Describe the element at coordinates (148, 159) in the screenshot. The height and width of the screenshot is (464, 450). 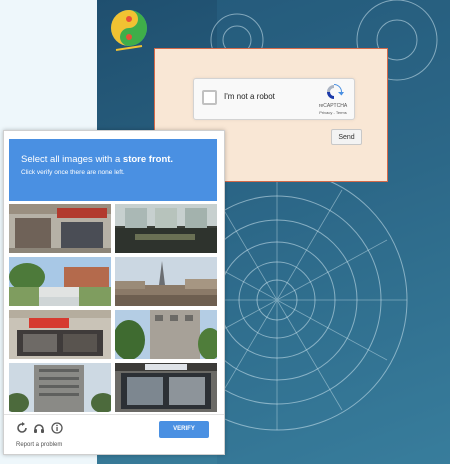
I see `challenge-prompt-target: store front.` at that location.